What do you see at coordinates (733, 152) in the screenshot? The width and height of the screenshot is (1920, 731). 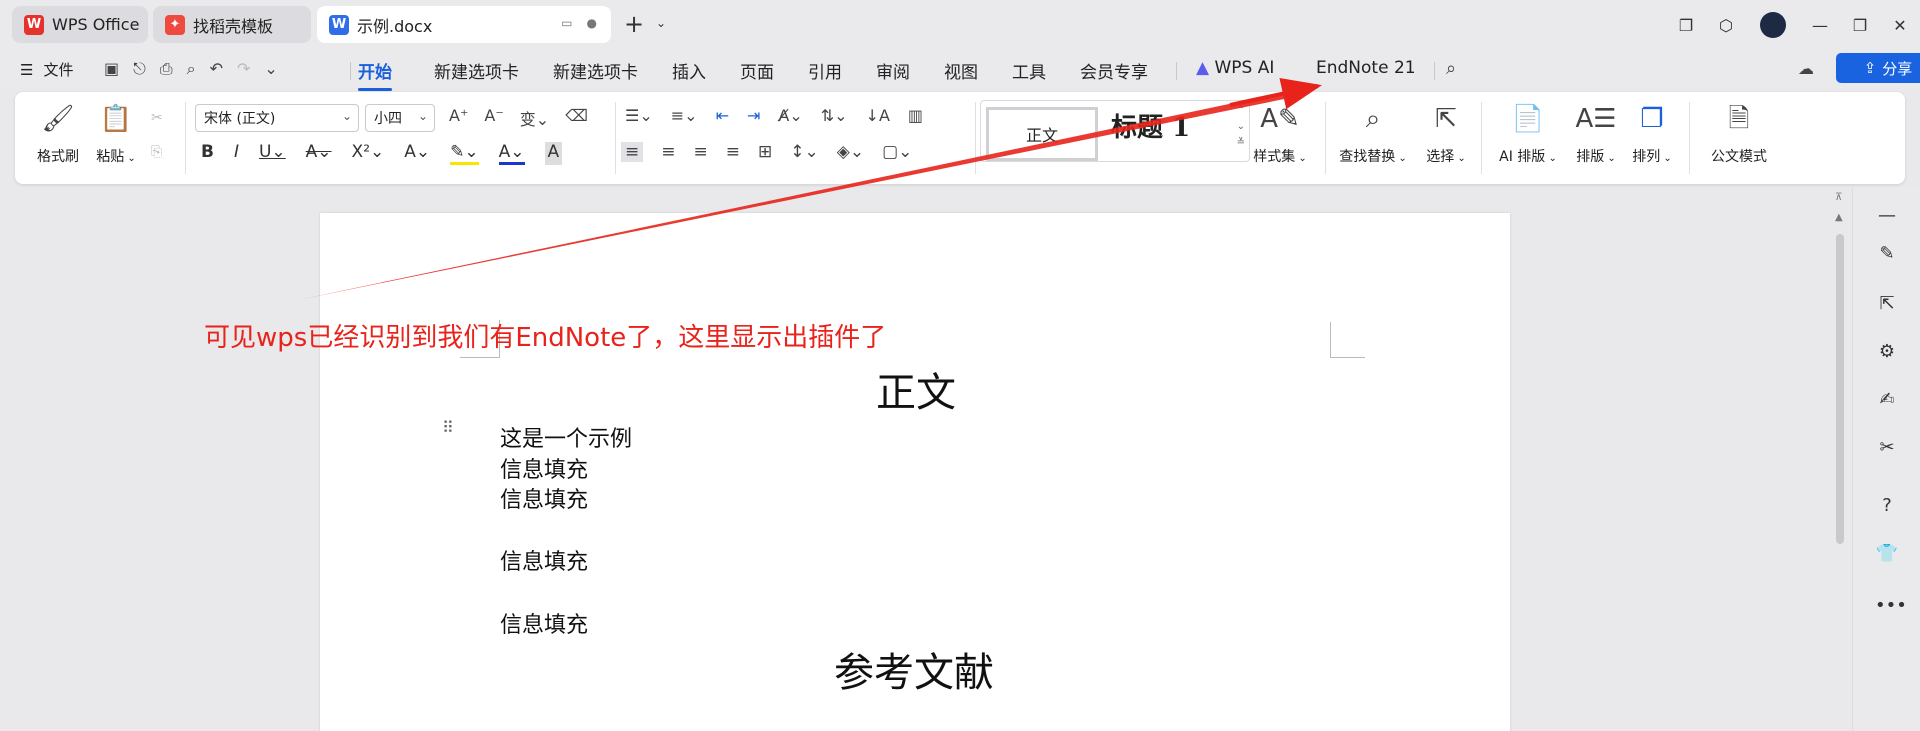 I see `justify-icon: ≡` at bounding box center [733, 152].